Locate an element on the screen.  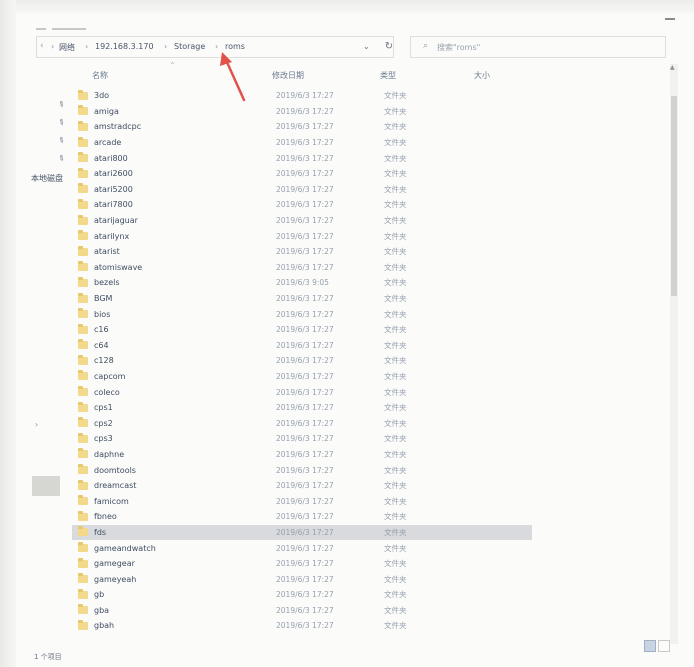
file-row: arcade 2019/6/3 17:27 文件夹 is located at coordinates (302, 143).